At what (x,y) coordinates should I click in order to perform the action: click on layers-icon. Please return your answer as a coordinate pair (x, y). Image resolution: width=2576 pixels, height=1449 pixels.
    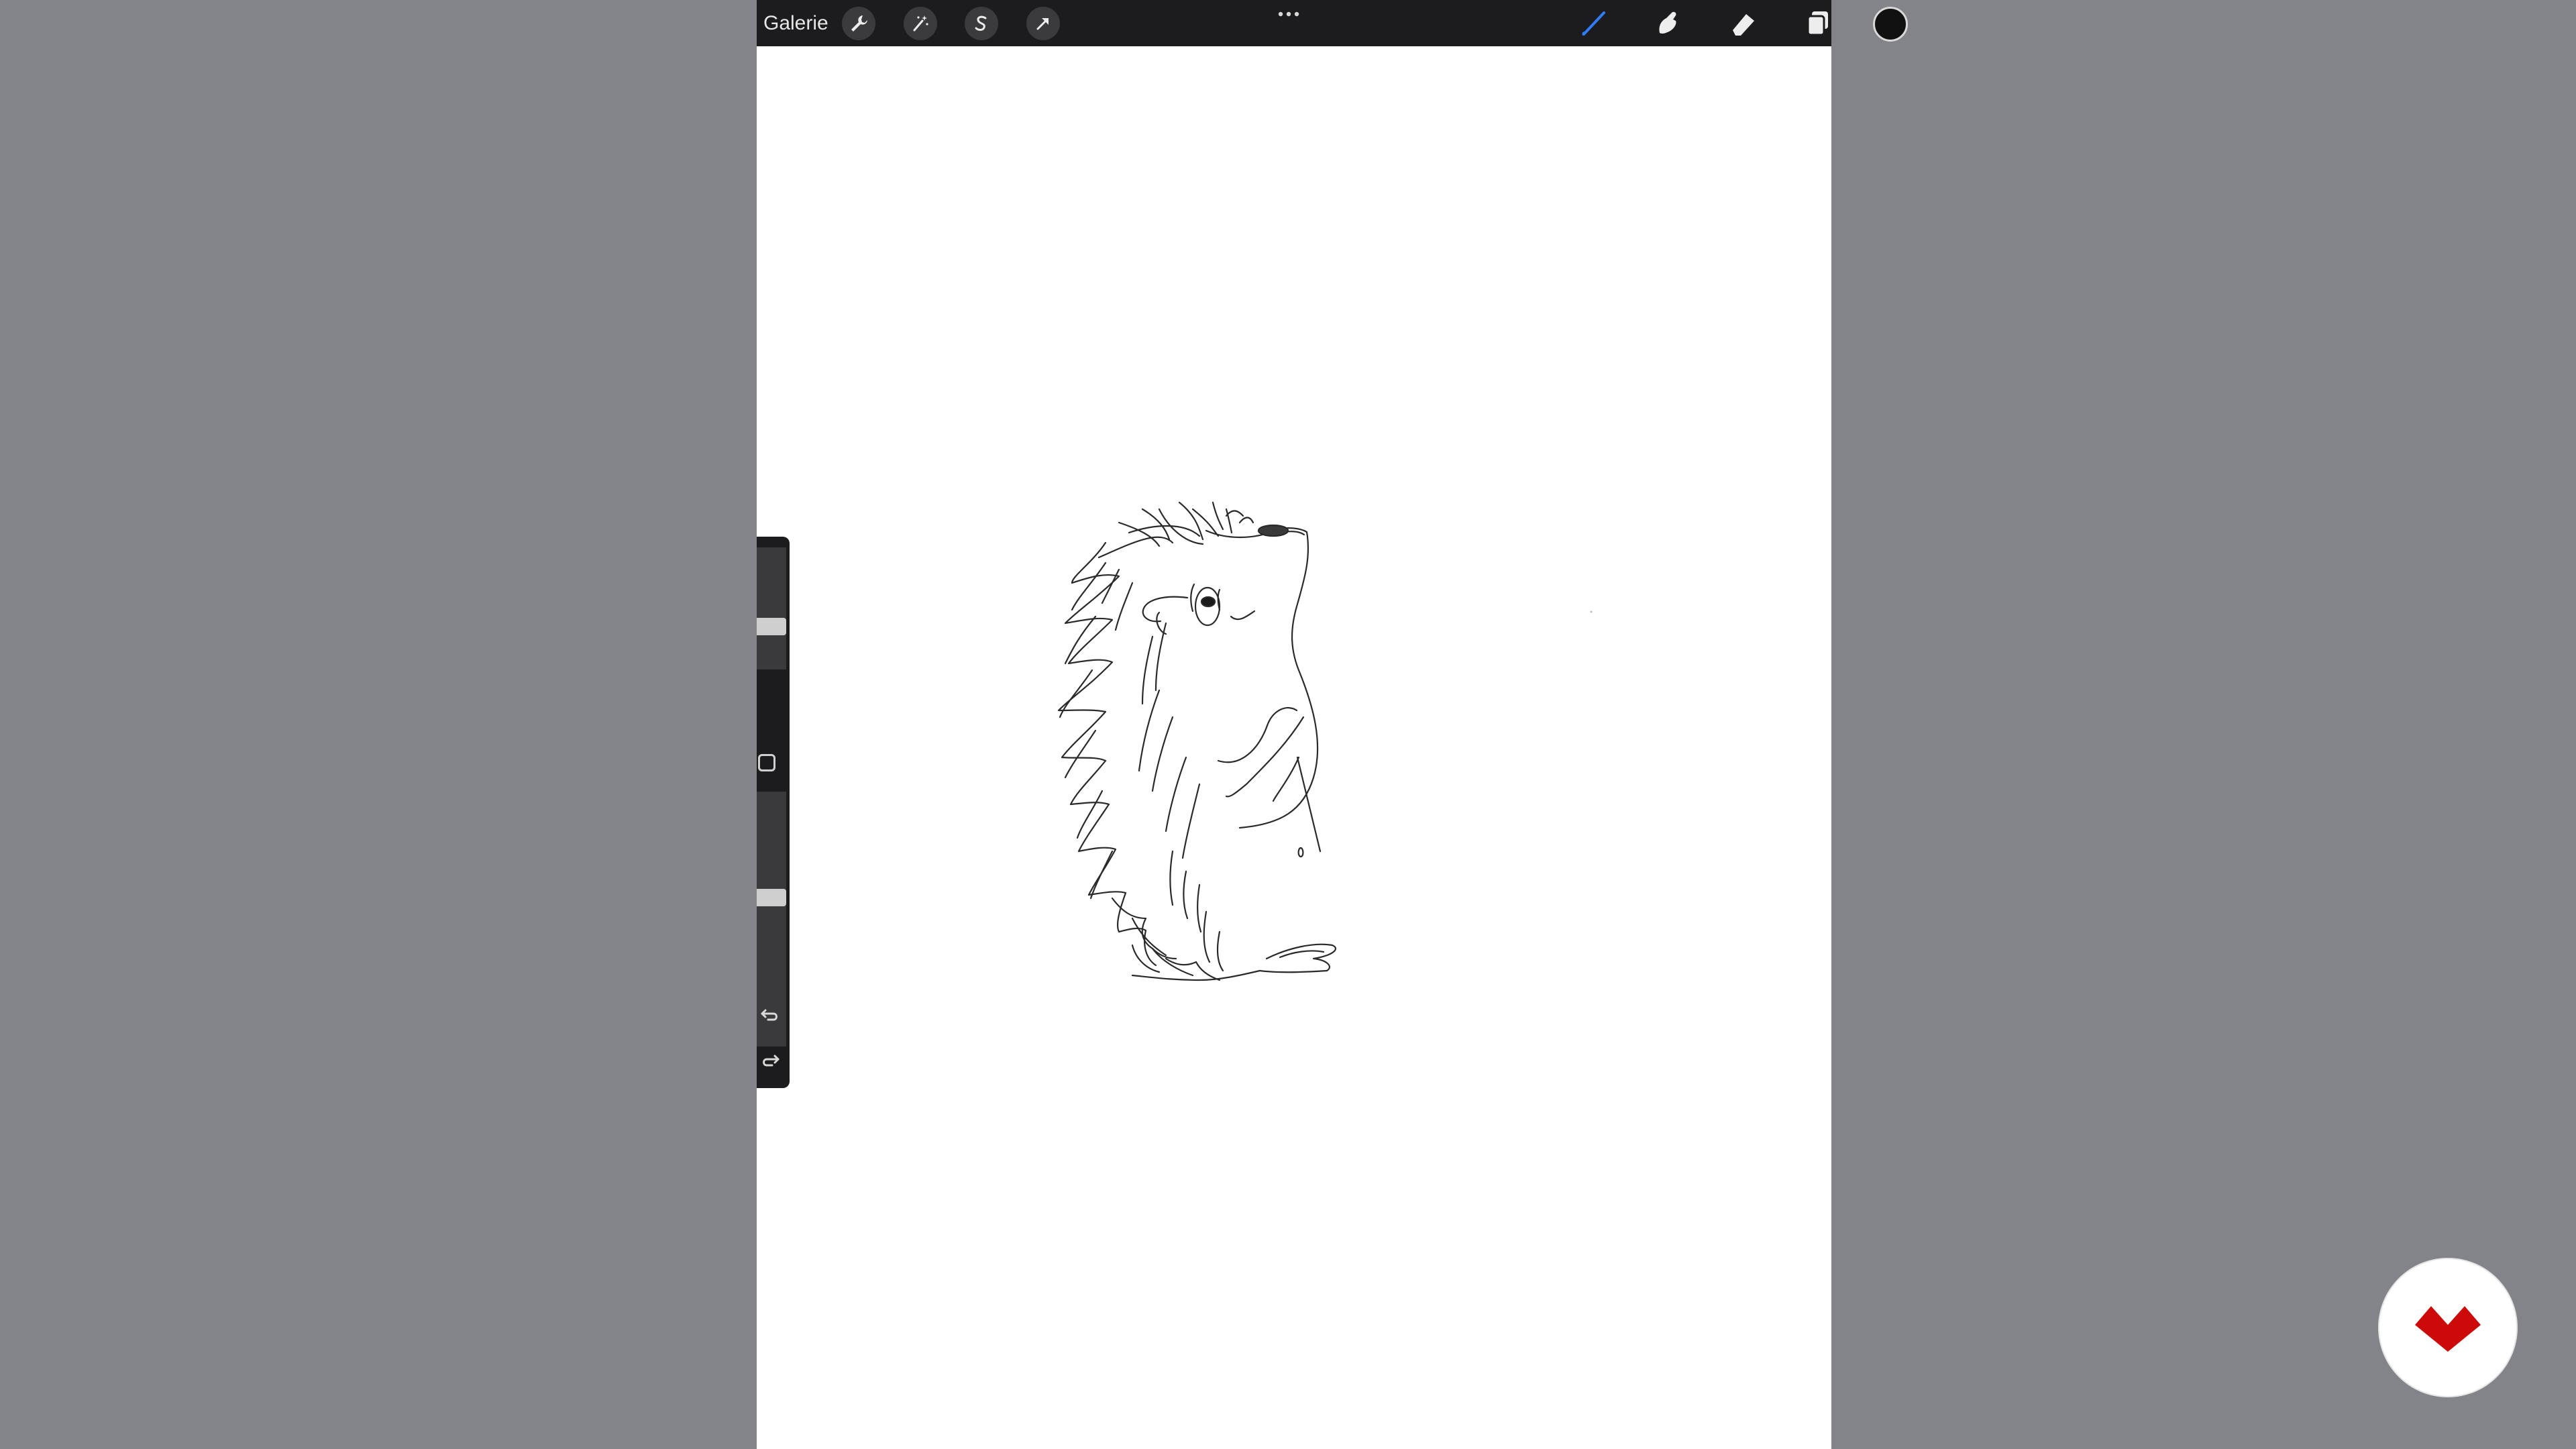
    Looking at the image, I should click on (1818, 22).